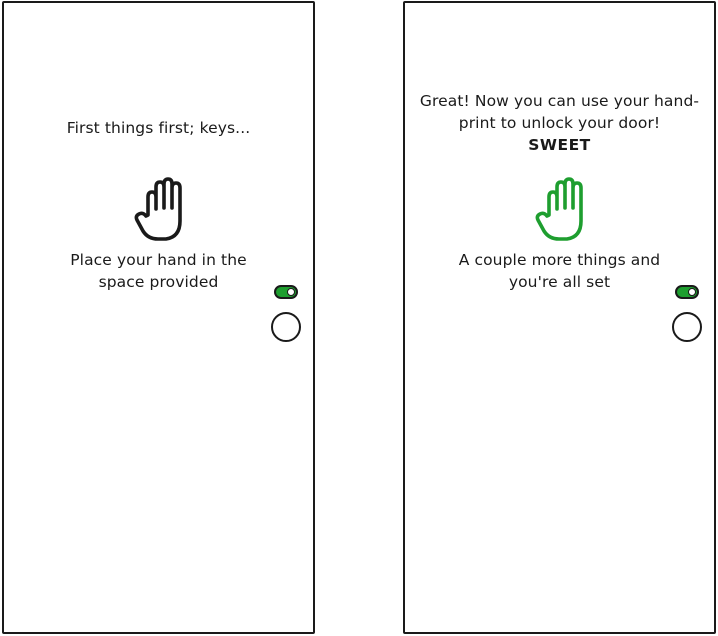  Describe the element at coordinates (158, 260) in the screenshot. I see `instruction-line-1: Place your hand in the` at that location.